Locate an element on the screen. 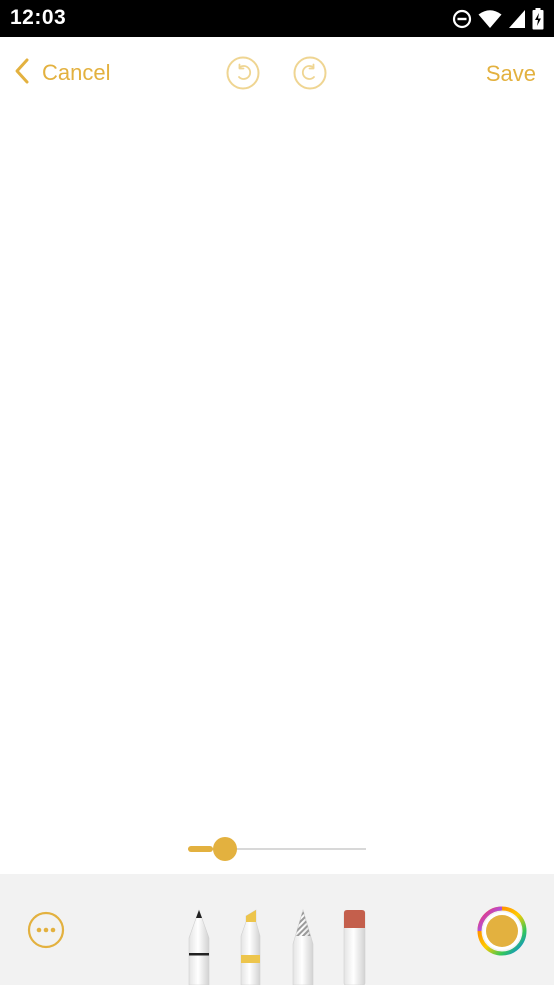 This screenshot has height=985, width=554. pencil-tool is located at coordinates (303, 946).